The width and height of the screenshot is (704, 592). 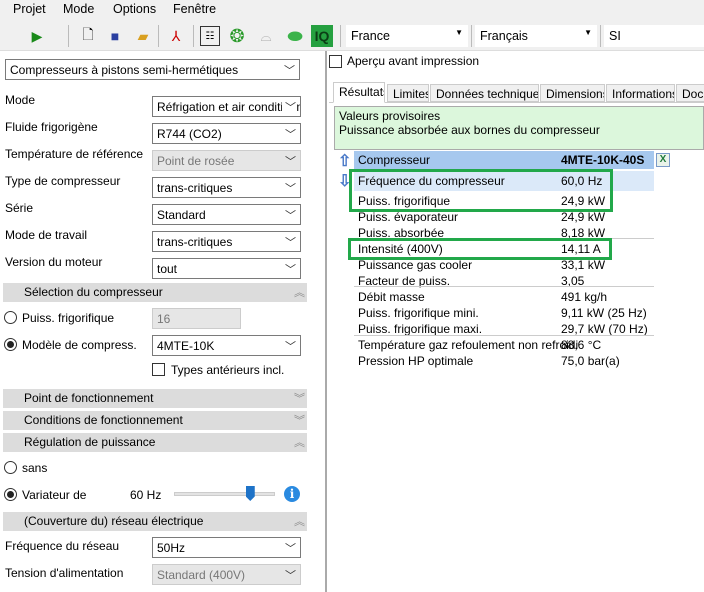 I want to click on frequency-value: 60 Hz, so click(x=146, y=495).